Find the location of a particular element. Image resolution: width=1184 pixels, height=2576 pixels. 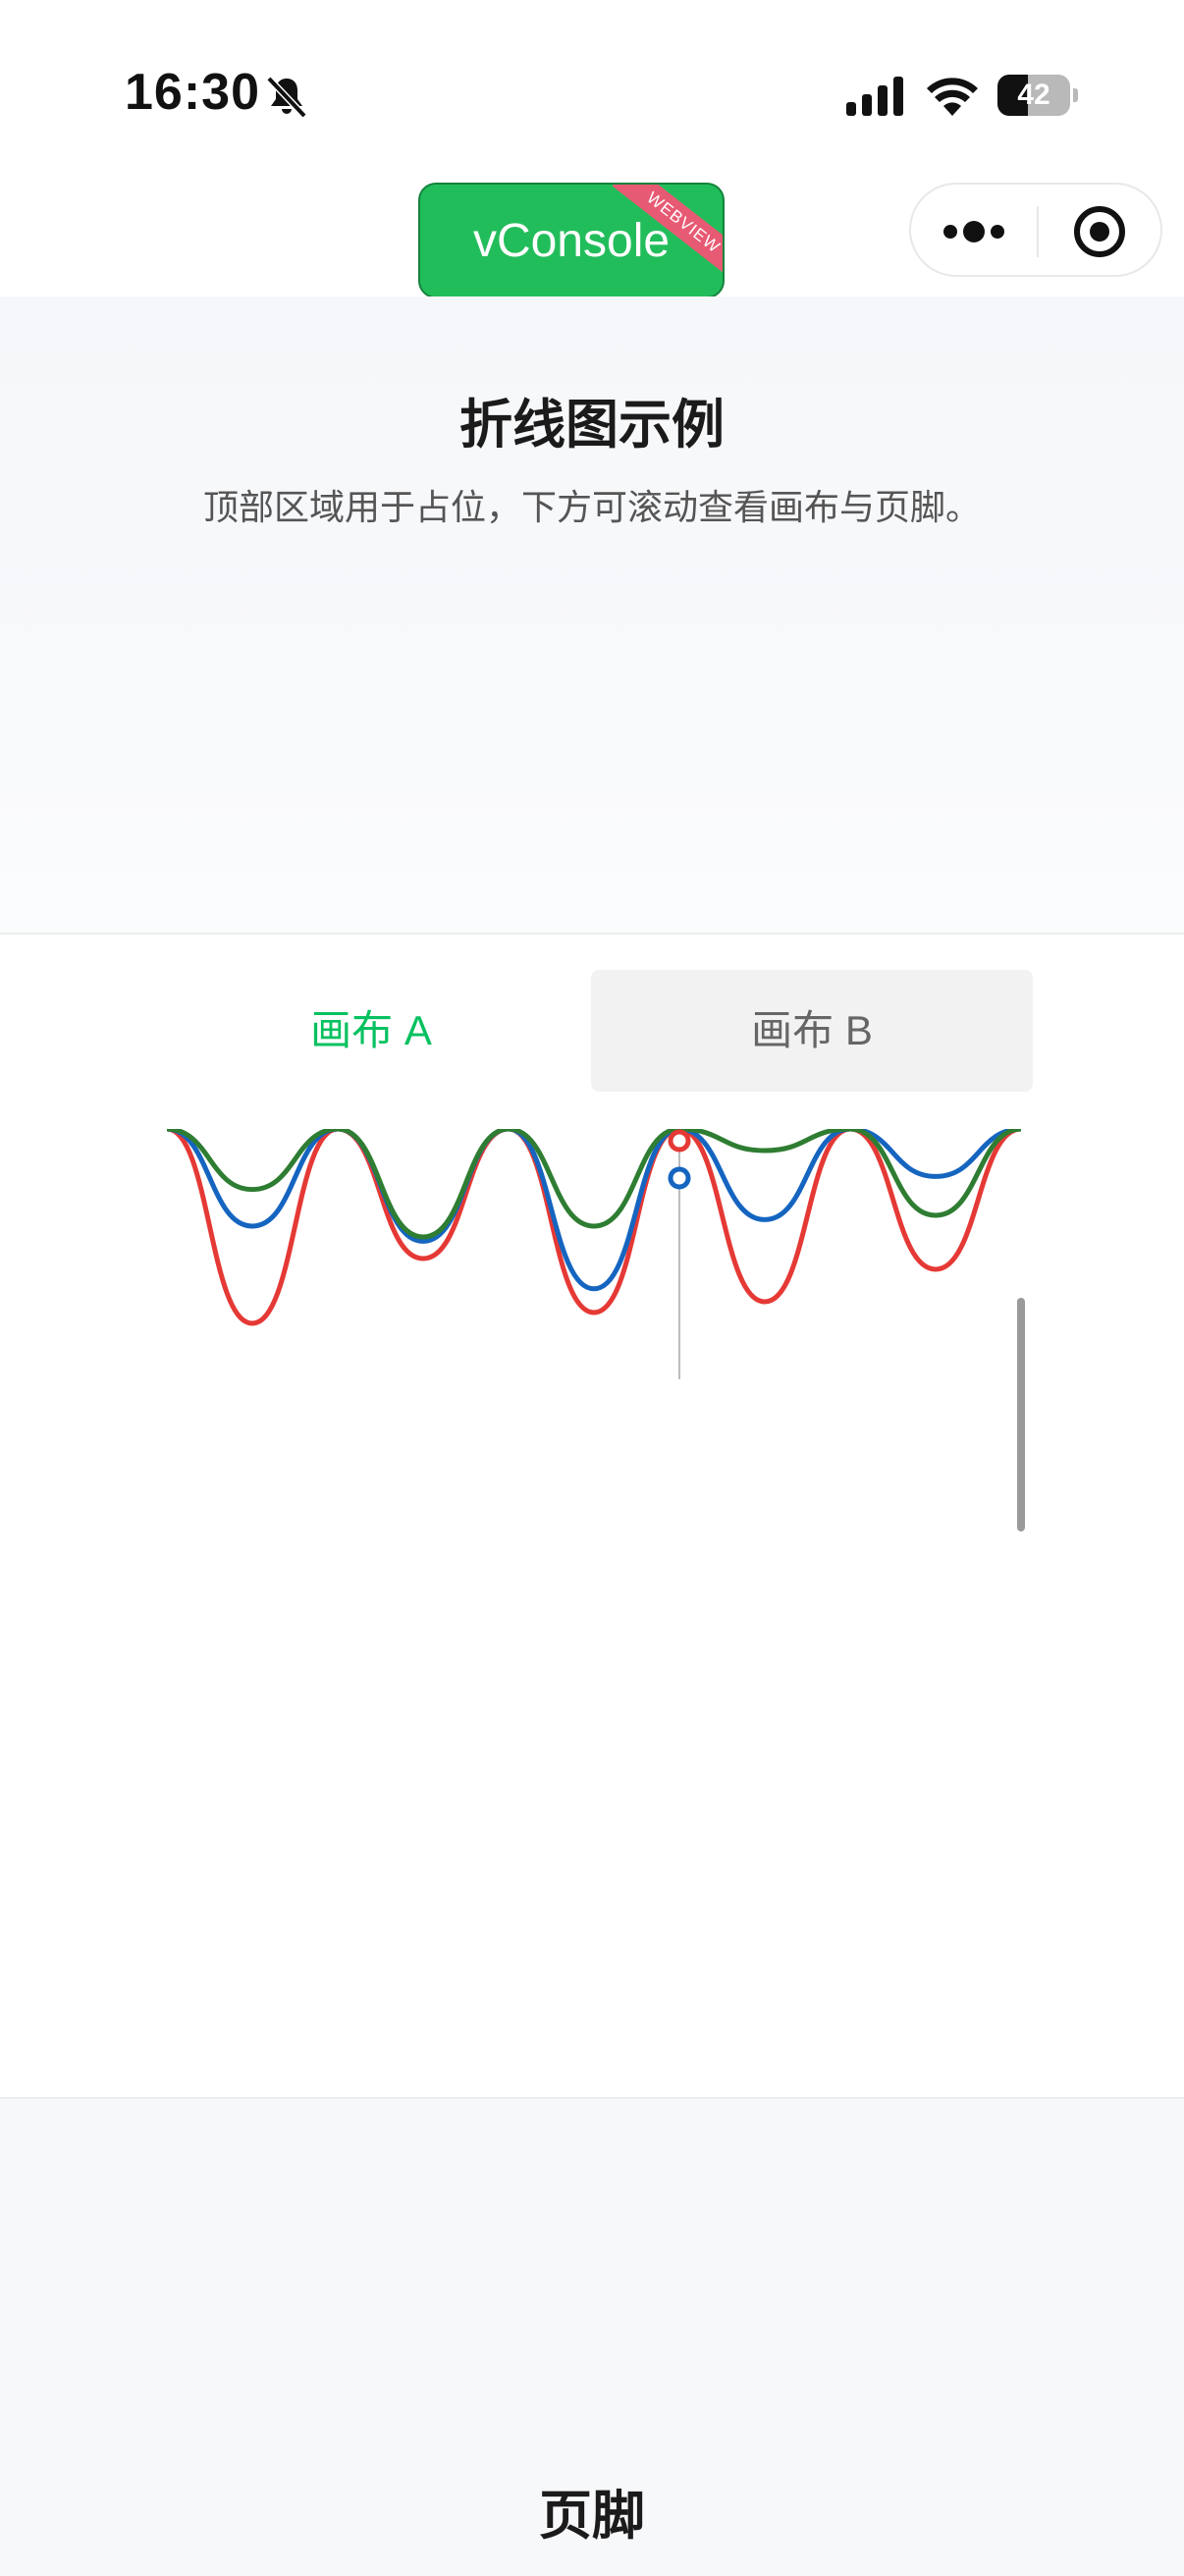

cellular-signal-icon is located at coordinates (874, 96).